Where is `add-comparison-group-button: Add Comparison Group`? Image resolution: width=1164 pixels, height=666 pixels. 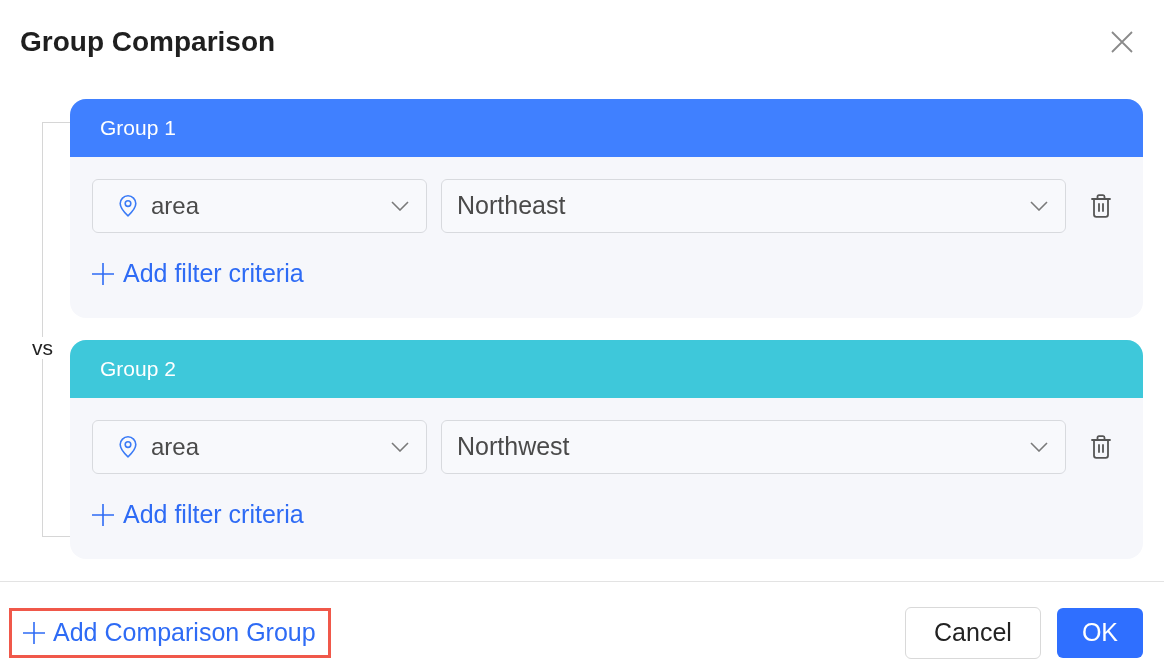
add-comparison-group-button: Add Comparison Group is located at coordinates (170, 633).